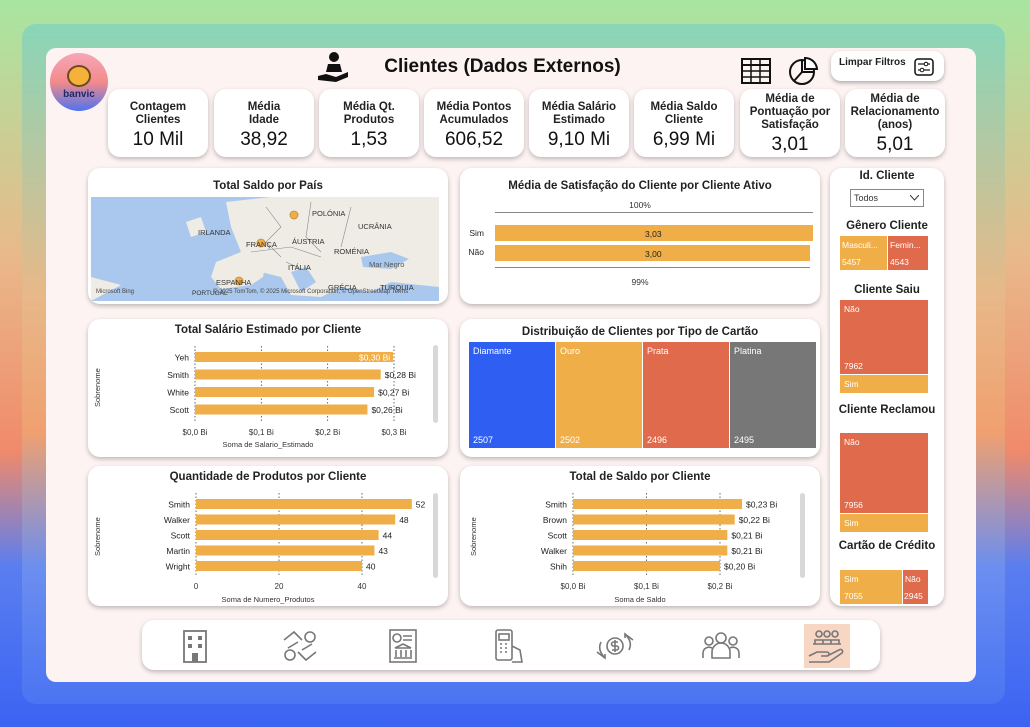  I want to click on kpi-value: 1,53, so click(369, 139).